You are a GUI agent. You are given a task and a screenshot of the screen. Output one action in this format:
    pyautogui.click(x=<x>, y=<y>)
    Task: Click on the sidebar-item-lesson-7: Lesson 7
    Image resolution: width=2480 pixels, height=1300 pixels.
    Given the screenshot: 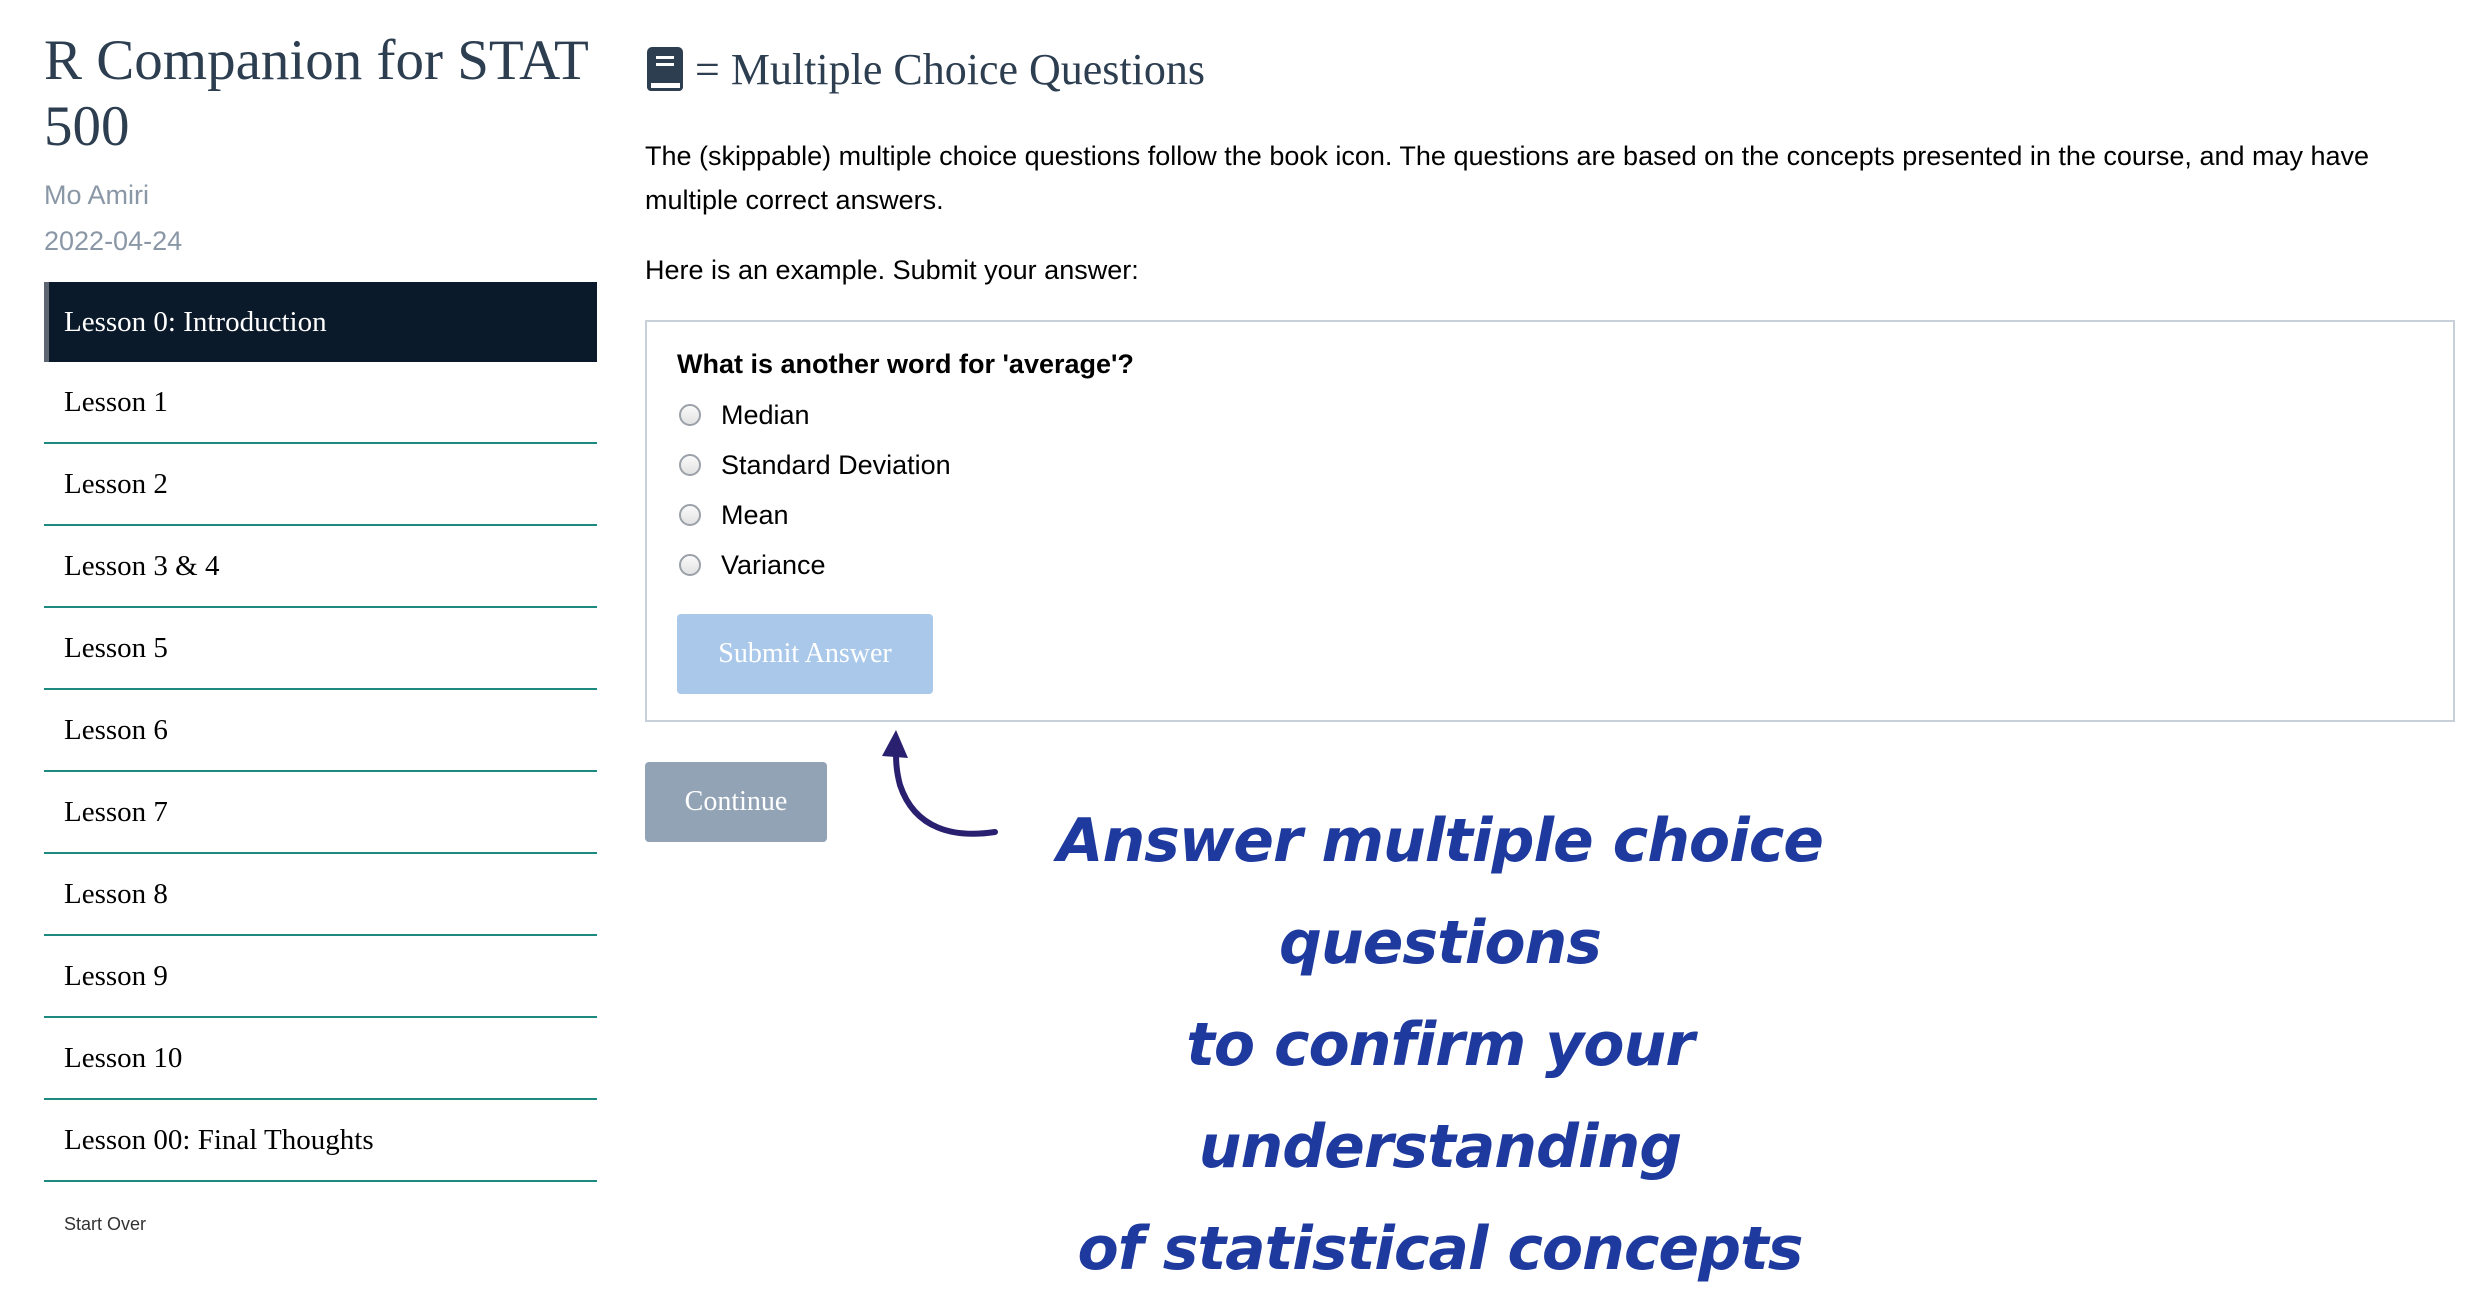 What is the action you would take?
    pyautogui.click(x=320, y=813)
    